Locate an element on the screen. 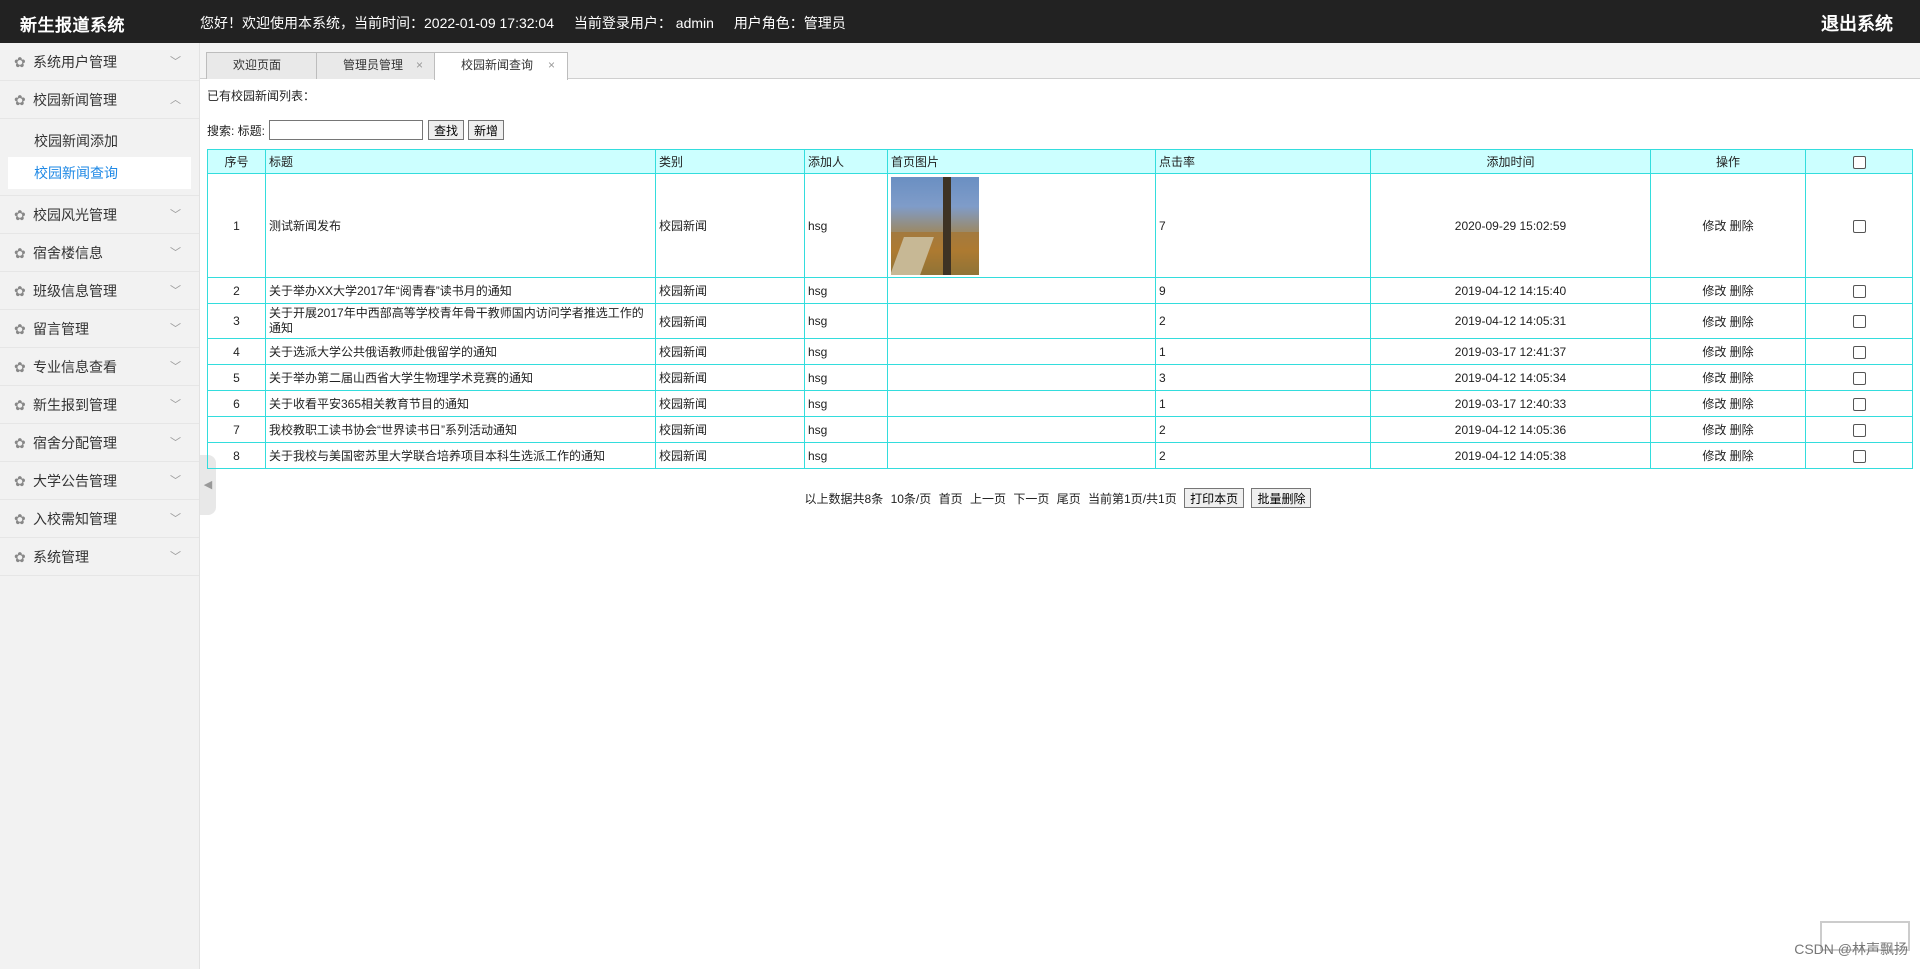 The image size is (1920, 969). sidebar-item-label: 校园风光管理 is located at coordinates (75, 215).